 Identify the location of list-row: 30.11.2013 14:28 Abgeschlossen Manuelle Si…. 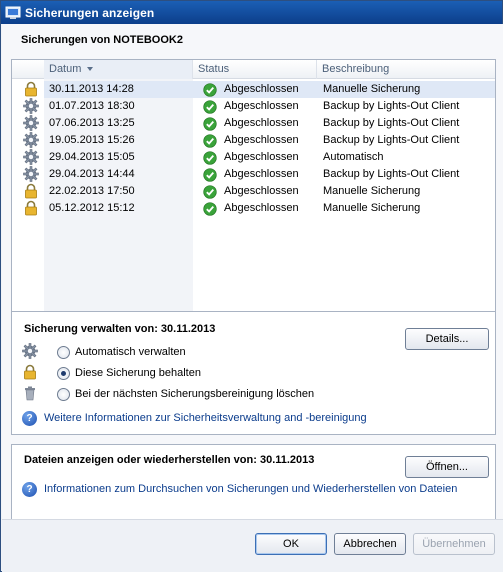
(253, 89).